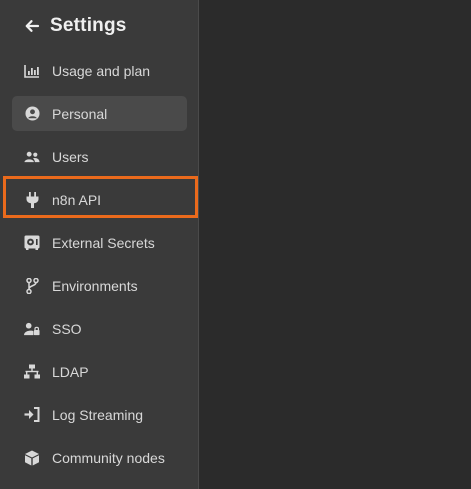  Describe the element at coordinates (95, 285) in the screenshot. I see `sidebar-item-label: Environments` at that location.